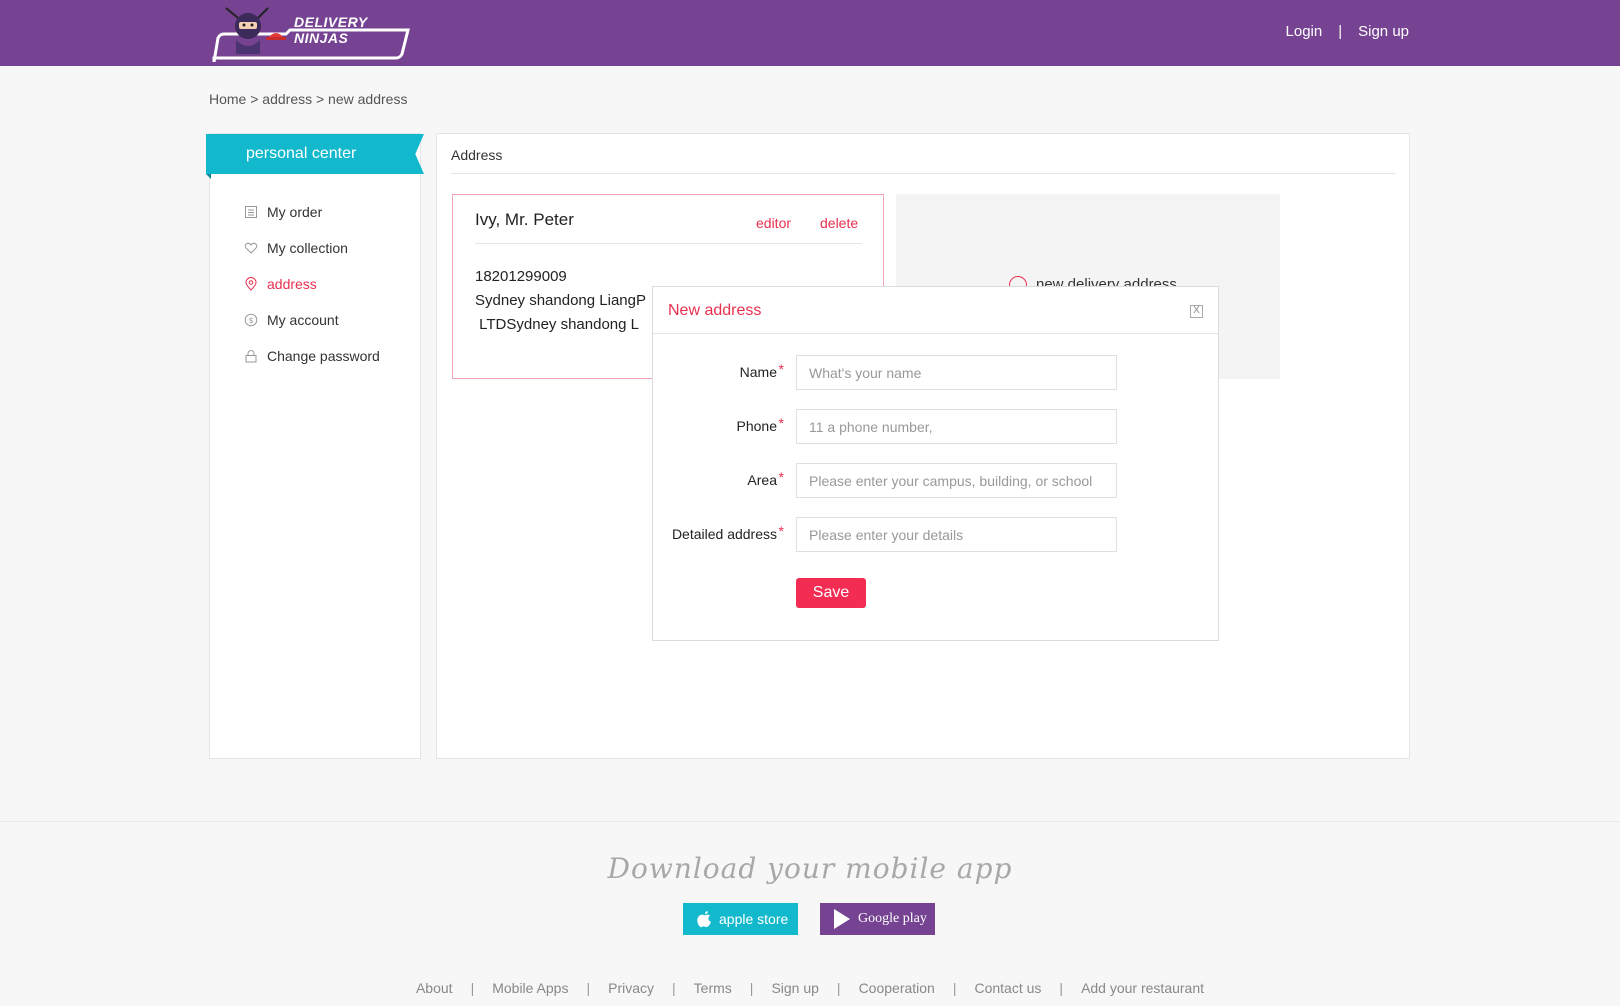  Describe the element at coordinates (1142, 988) in the screenshot. I see `footer-link-add-restaurant: Add your restaurant` at that location.